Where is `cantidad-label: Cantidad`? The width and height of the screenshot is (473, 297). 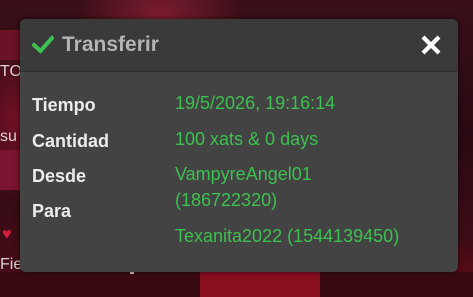
cantidad-label: Cantidad is located at coordinates (71, 141).